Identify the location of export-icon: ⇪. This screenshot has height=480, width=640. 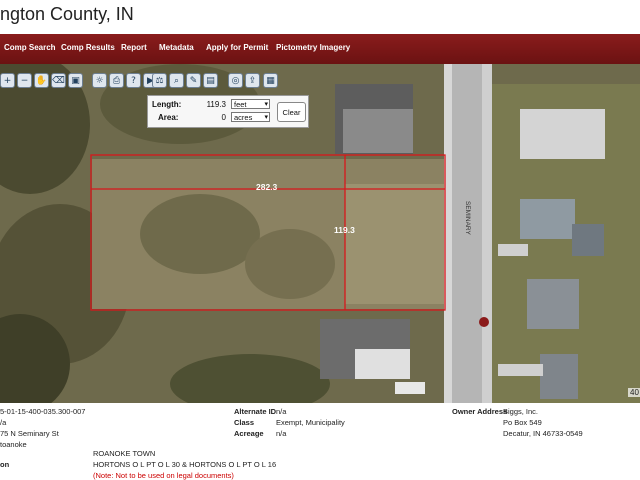
(252, 80).